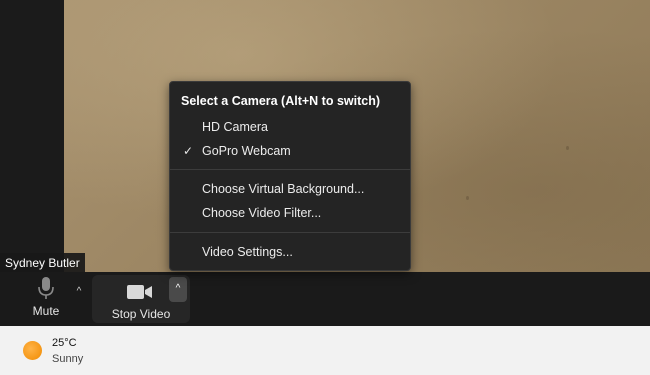 This screenshot has width=650, height=375. What do you see at coordinates (68, 359) in the screenshot?
I see `weather-condition: Sunny` at bounding box center [68, 359].